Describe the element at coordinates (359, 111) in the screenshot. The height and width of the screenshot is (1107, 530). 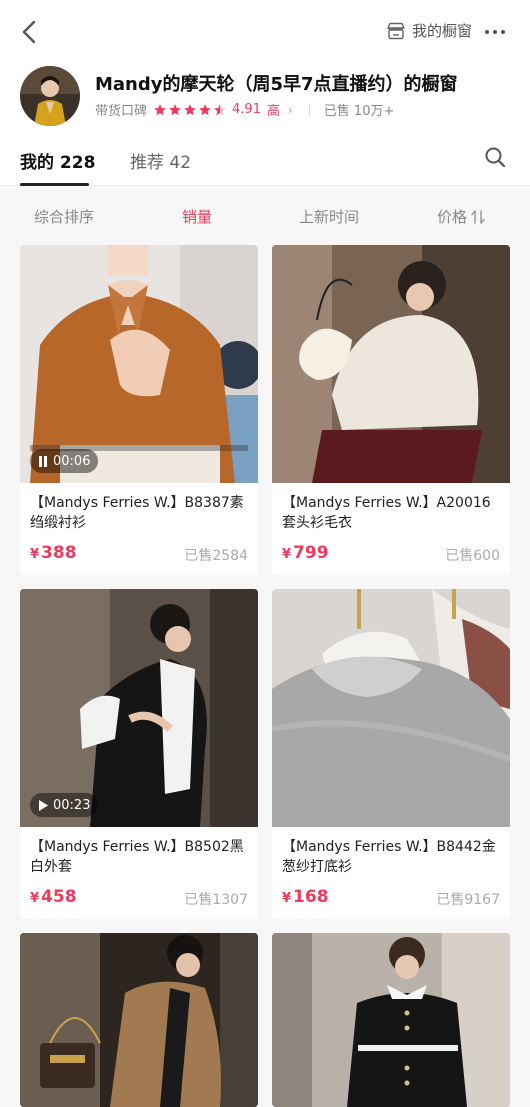
I see `sold-count: 已售 10万+` at that location.